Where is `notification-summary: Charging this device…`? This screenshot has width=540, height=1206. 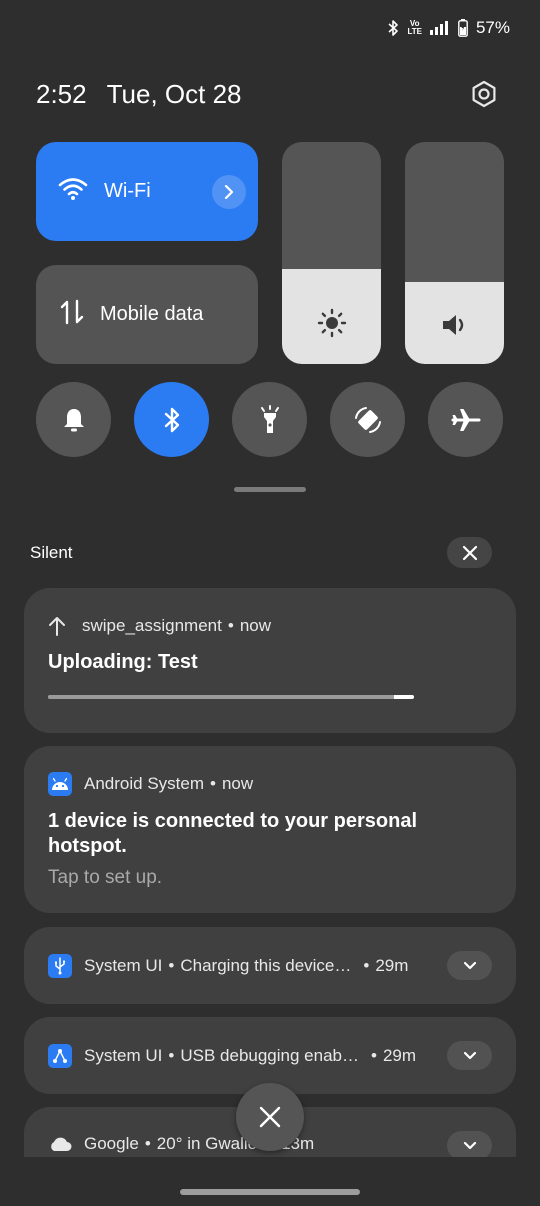 notification-summary: Charging this device… is located at coordinates (266, 965).